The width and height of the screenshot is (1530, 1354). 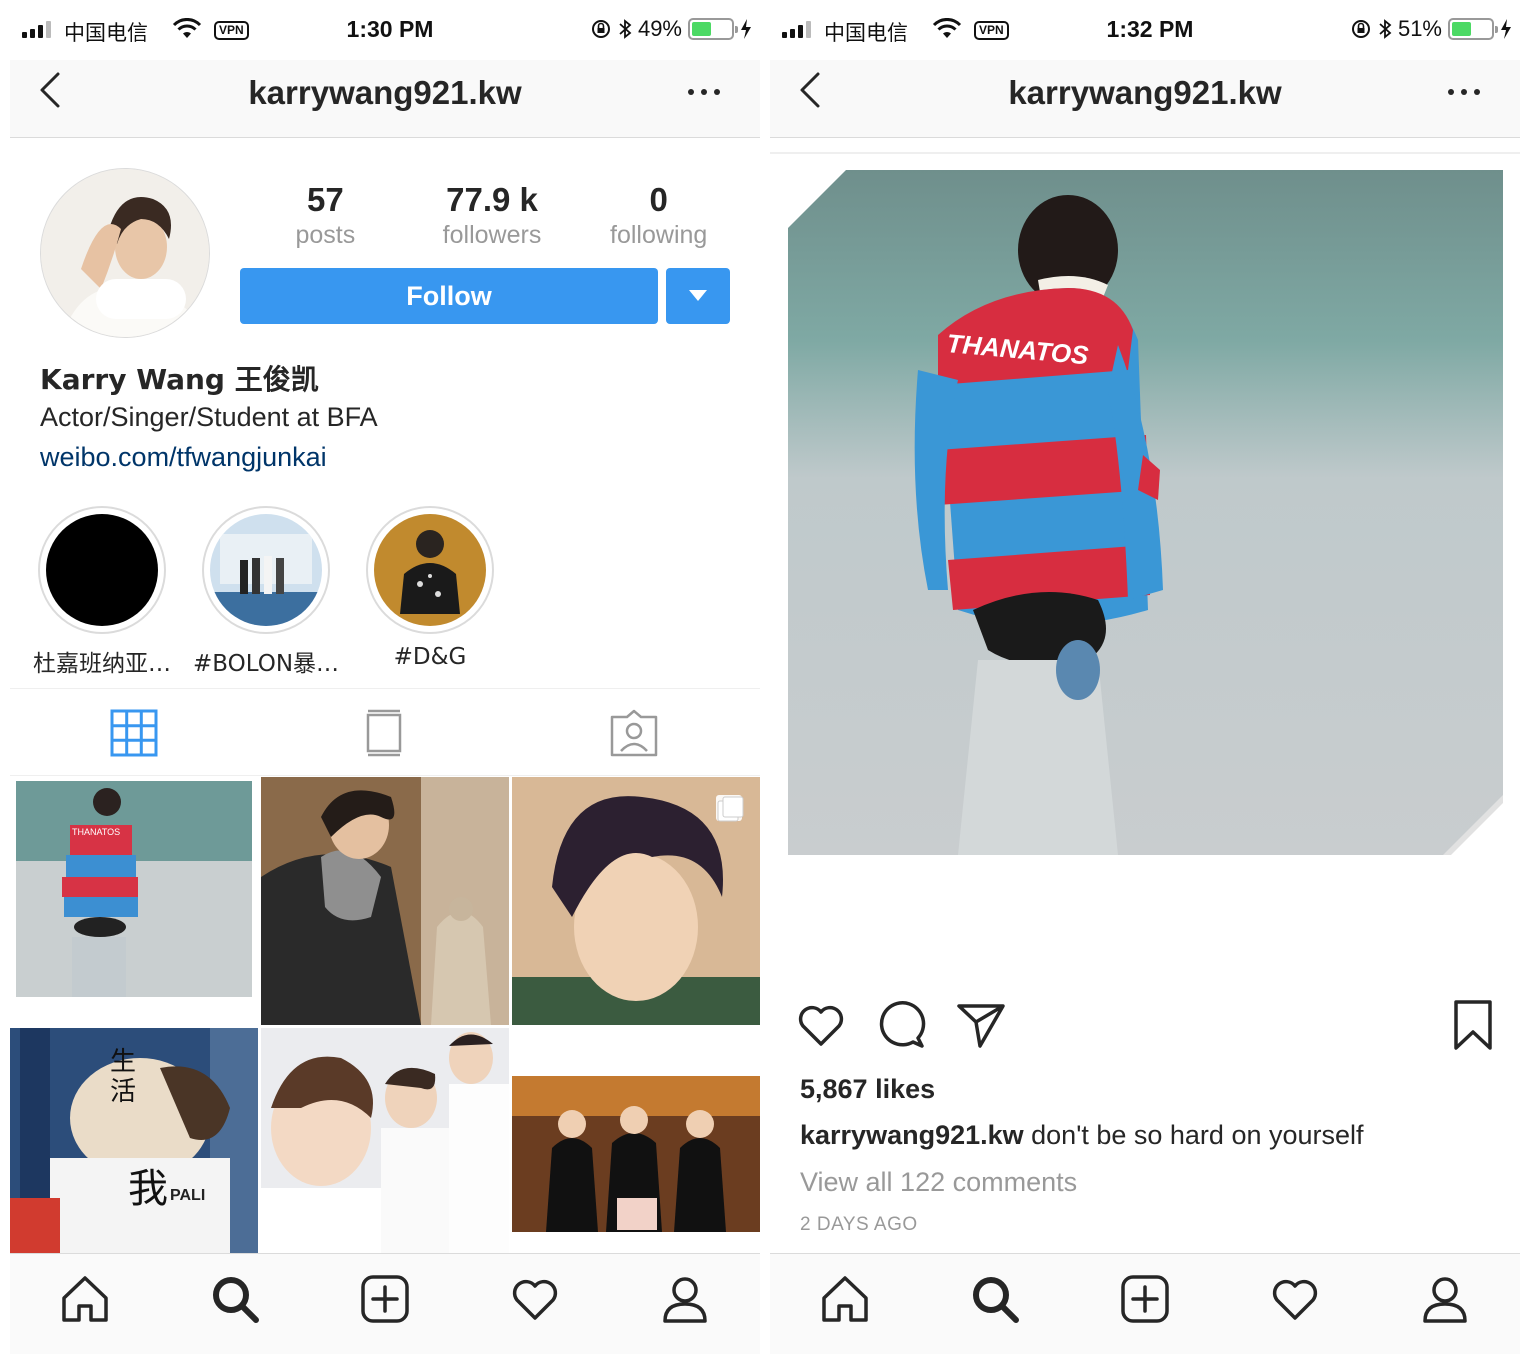 What do you see at coordinates (981, 1025) in the screenshot?
I see `share-icon` at bounding box center [981, 1025].